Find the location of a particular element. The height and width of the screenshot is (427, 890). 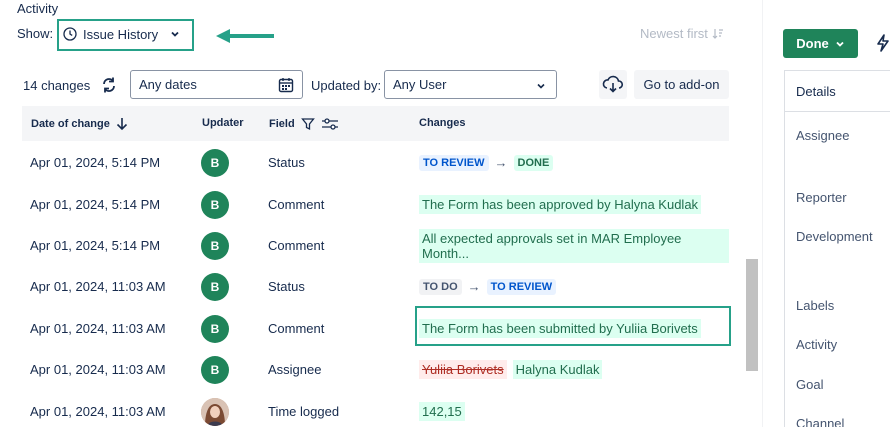

detail-label-channel: Channel is located at coordinates (820, 421).